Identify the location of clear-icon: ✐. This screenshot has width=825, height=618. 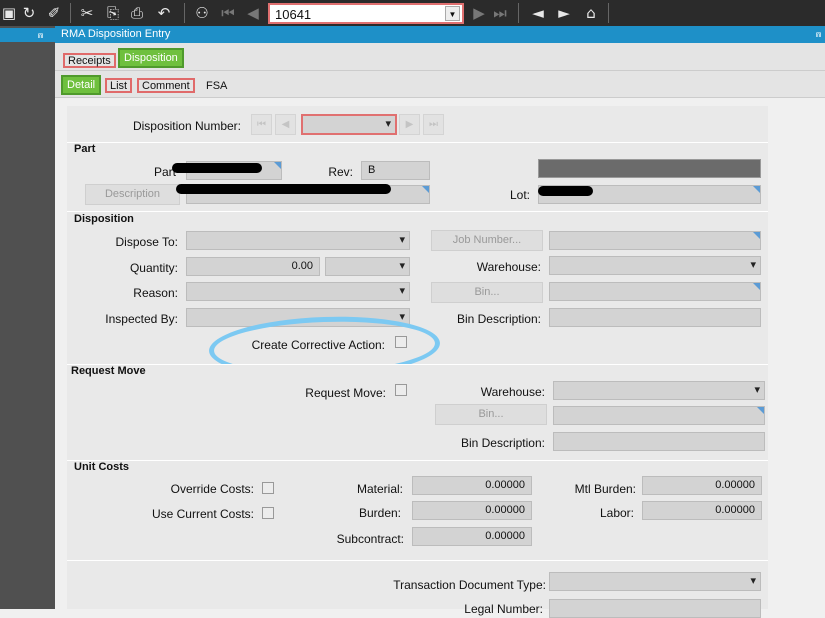
(54, 13).